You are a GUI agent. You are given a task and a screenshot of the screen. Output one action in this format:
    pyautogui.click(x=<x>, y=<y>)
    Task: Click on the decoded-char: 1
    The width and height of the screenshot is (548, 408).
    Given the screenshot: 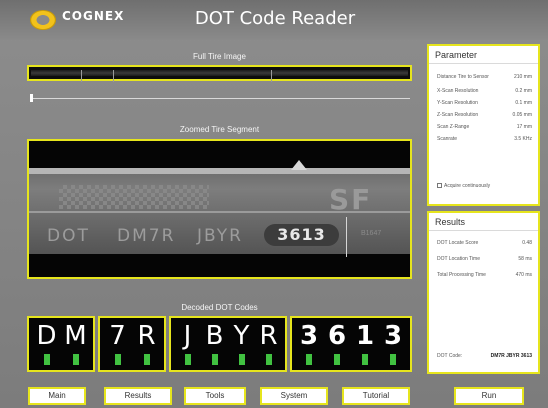 What is the action you would take?
    pyautogui.click(x=365, y=345)
    